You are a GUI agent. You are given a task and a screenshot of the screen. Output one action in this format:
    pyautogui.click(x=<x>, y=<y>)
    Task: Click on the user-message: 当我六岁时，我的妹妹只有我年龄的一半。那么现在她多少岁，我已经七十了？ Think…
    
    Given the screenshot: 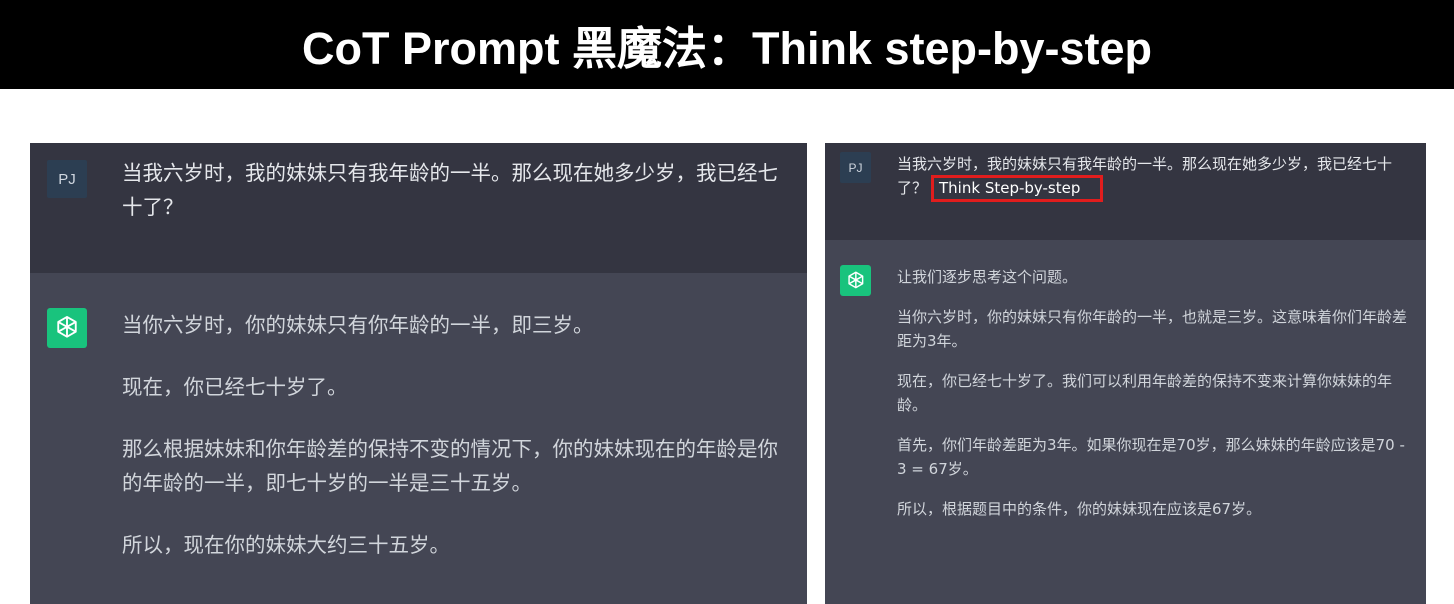 What is the action you would take?
    pyautogui.click(x=1157, y=177)
    